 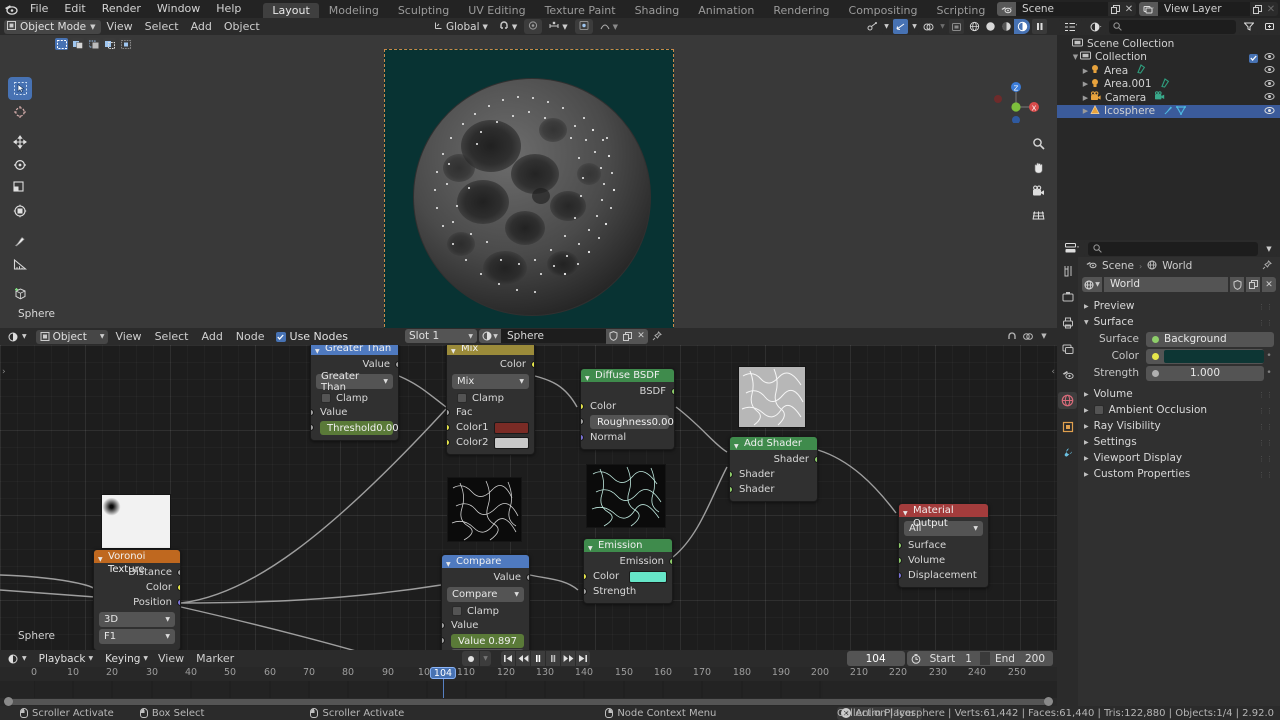 I want to click on surface-value-dropdown: Background, so click(x=1210, y=339).